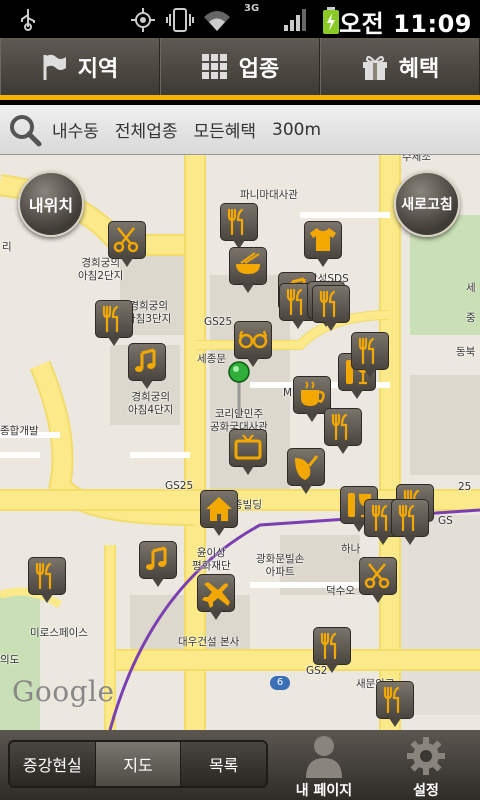  I want to click on settings-label: 설정, so click(426, 791).